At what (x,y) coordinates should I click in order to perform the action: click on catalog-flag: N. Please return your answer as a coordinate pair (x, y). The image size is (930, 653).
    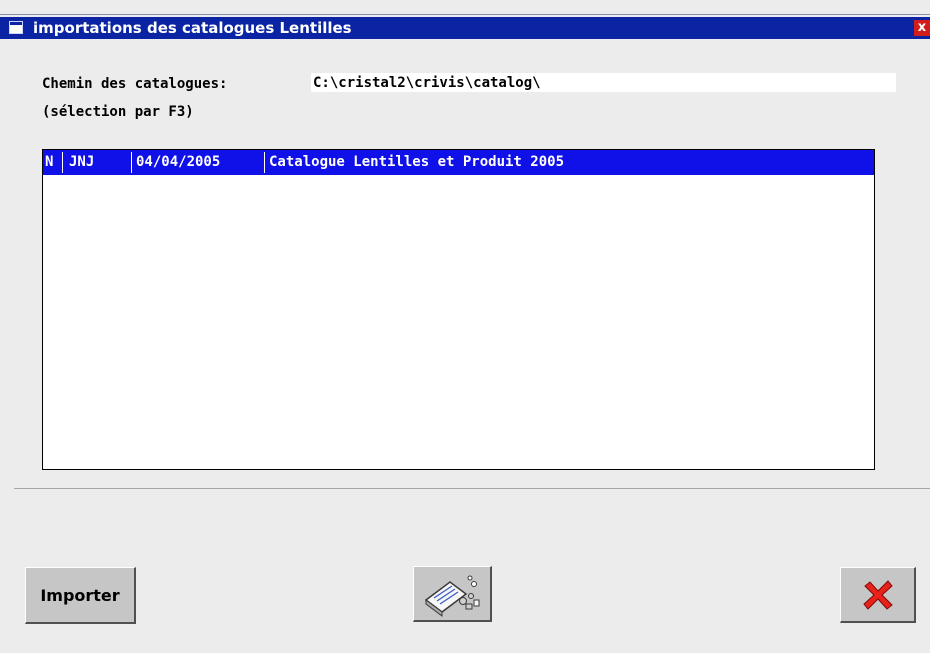
    Looking at the image, I should click on (49, 162).